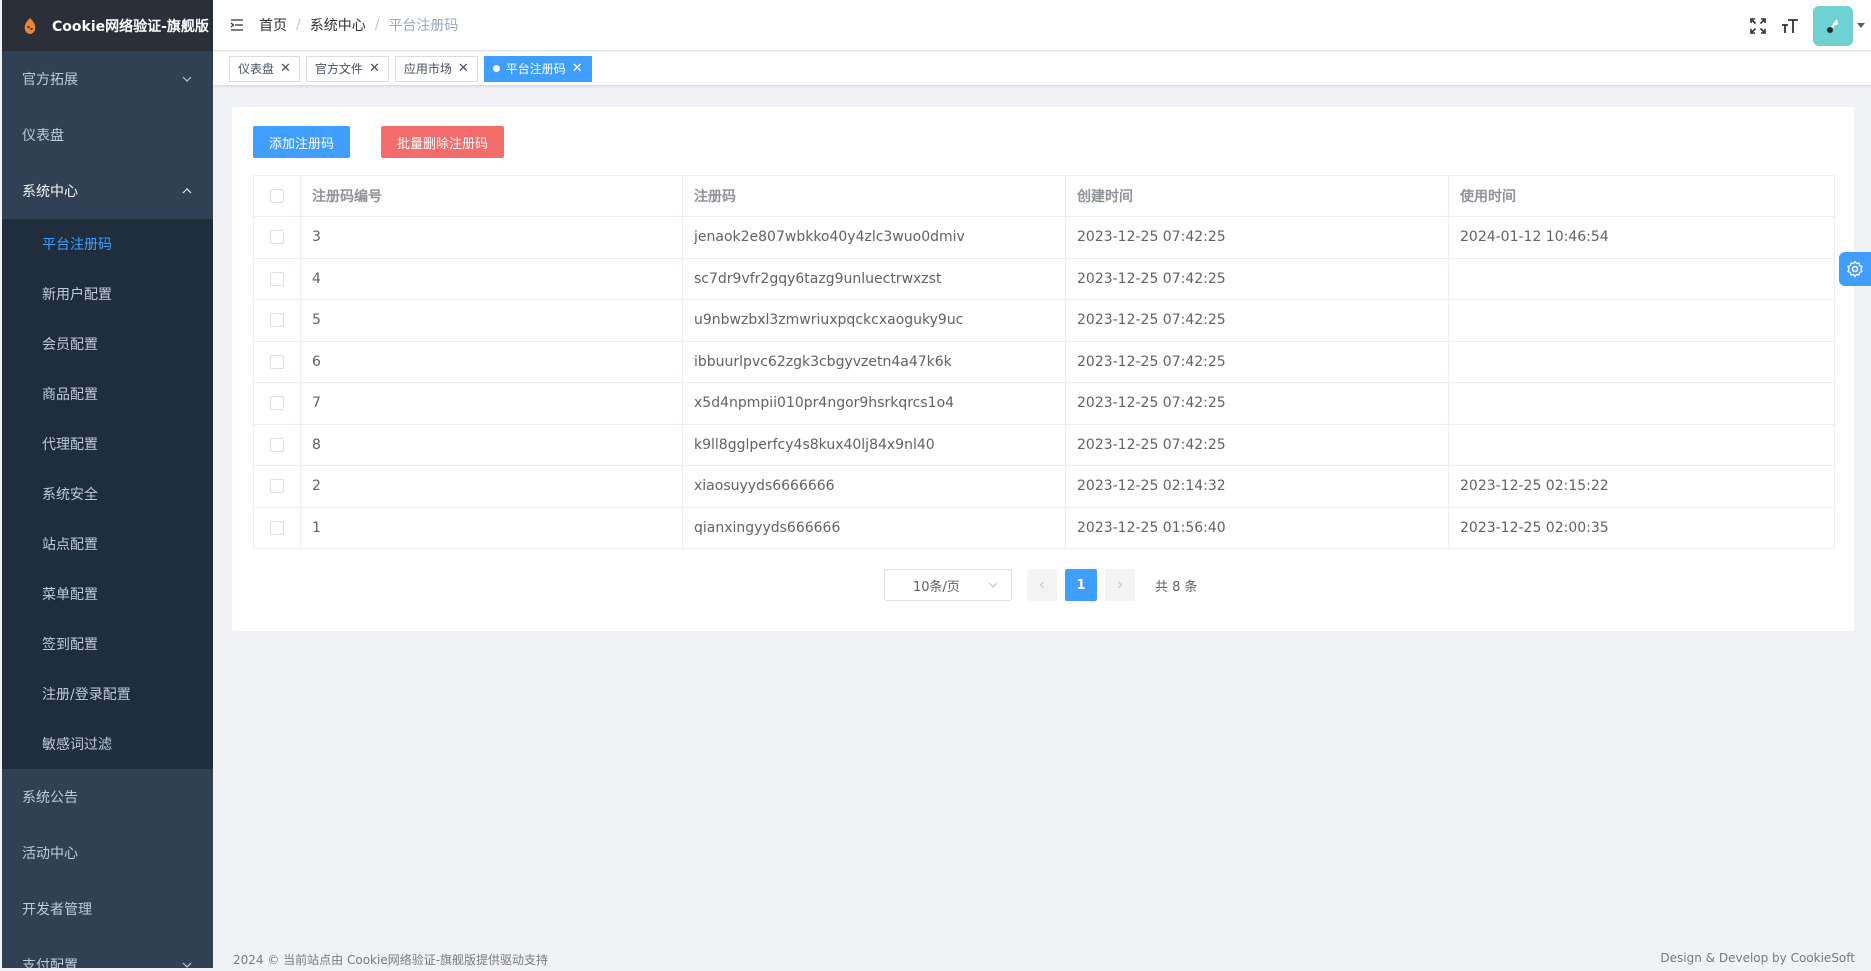  What do you see at coordinates (57, 910) in the screenshot?
I see `menu-label: 开发者管理` at bounding box center [57, 910].